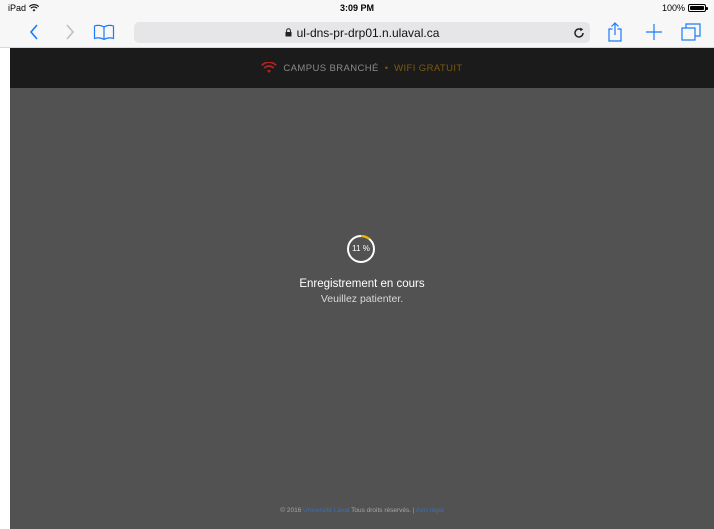 This screenshot has width=714, height=529. I want to click on share-icon, so click(615, 32).